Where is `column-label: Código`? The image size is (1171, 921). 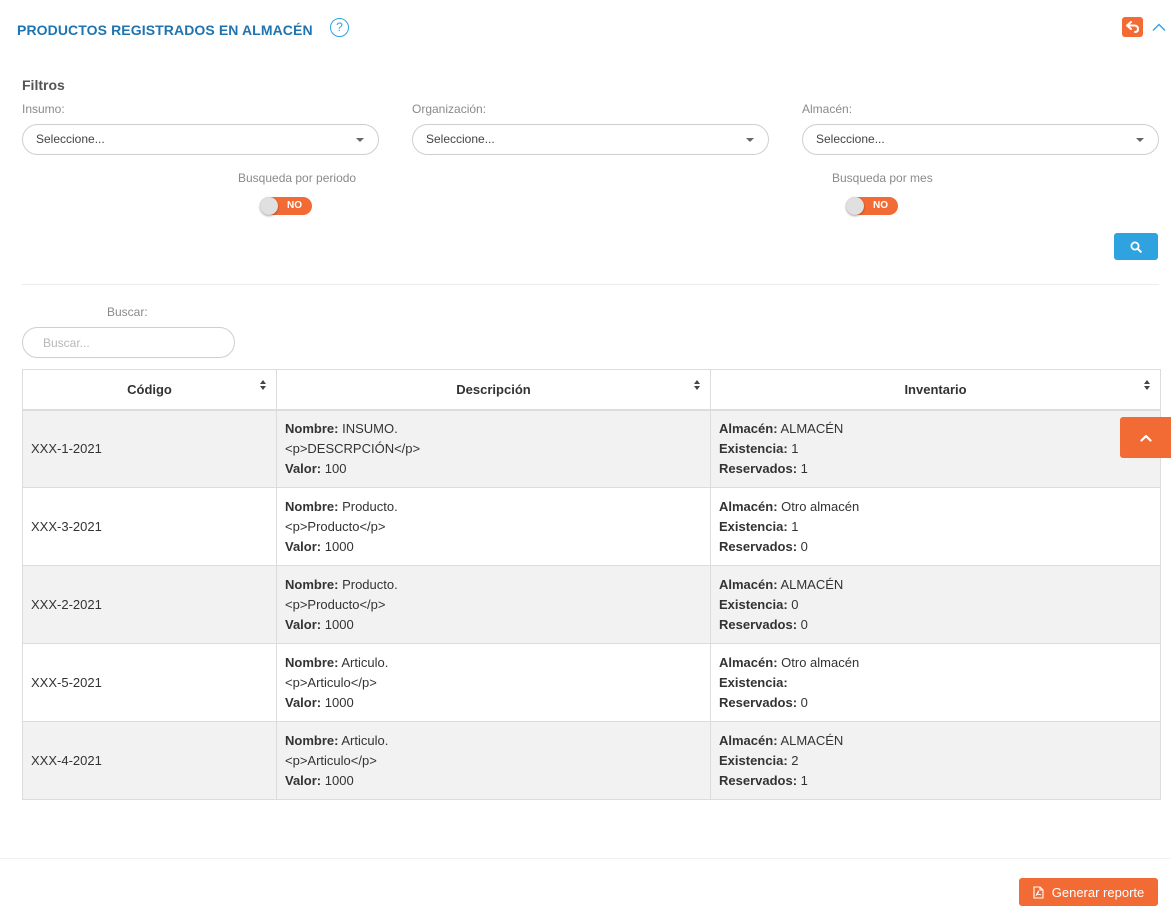
column-label: Código is located at coordinates (149, 389).